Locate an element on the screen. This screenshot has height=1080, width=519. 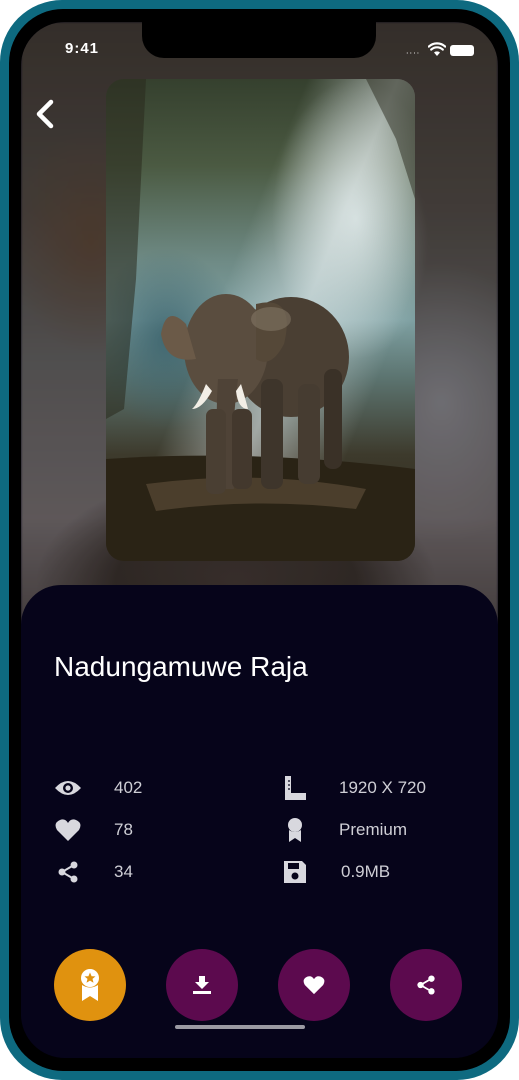
wifi-icon is located at coordinates (437, 49).